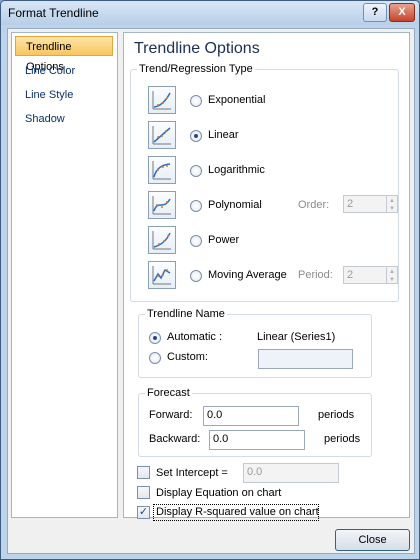  What do you see at coordinates (162, 275) in the screenshot?
I see `moving-average-trendline-icon` at bounding box center [162, 275].